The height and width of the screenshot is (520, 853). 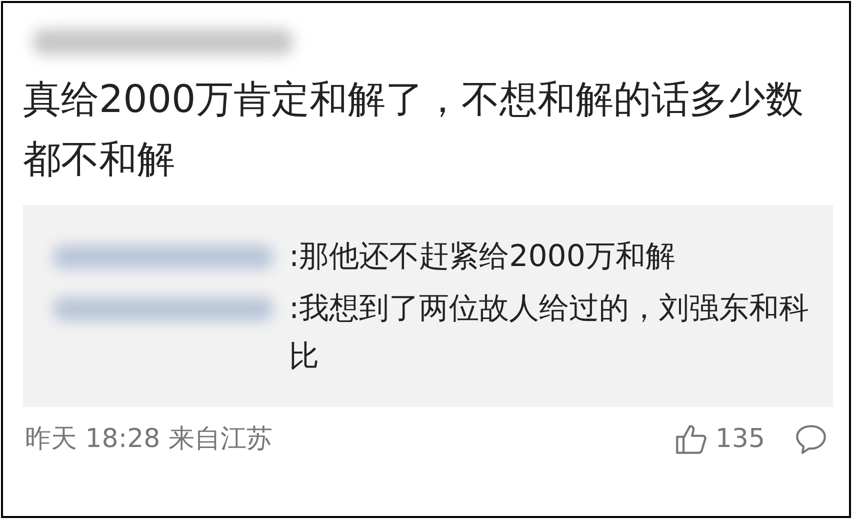 What do you see at coordinates (148, 439) in the screenshot?
I see `timestamp: 昨天 18:28 来自江苏` at bounding box center [148, 439].